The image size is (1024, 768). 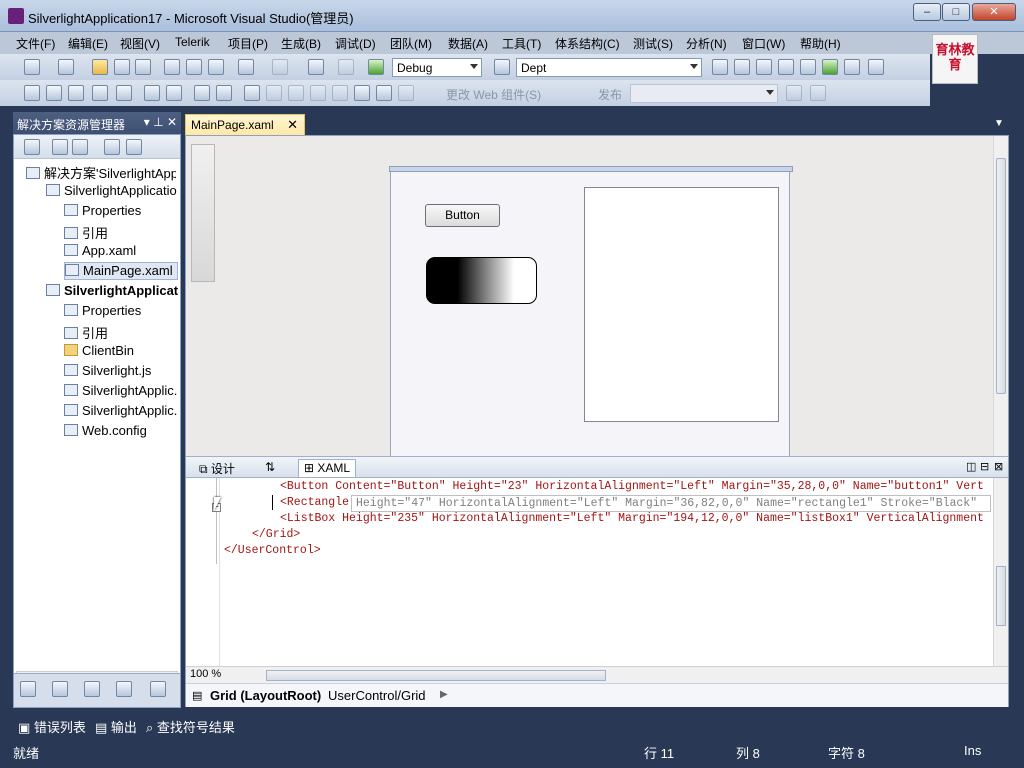 I want to click on tree-project-web: ◢SilverlightApplicat, so click(x=112, y=292).